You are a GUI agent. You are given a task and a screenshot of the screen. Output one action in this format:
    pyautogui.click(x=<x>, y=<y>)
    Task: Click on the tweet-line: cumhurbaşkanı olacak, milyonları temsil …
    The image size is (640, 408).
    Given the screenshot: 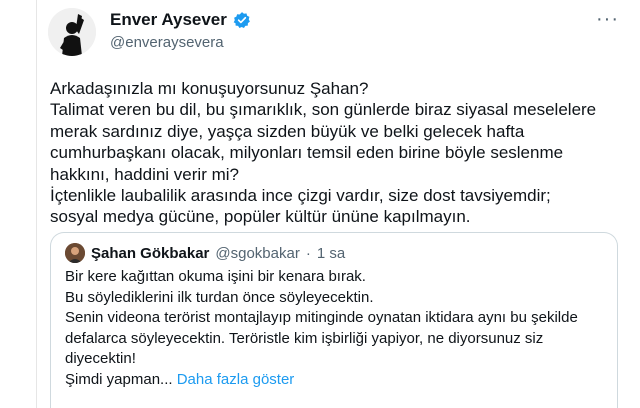 What is the action you would take?
    pyautogui.click(x=307, y=153)
    